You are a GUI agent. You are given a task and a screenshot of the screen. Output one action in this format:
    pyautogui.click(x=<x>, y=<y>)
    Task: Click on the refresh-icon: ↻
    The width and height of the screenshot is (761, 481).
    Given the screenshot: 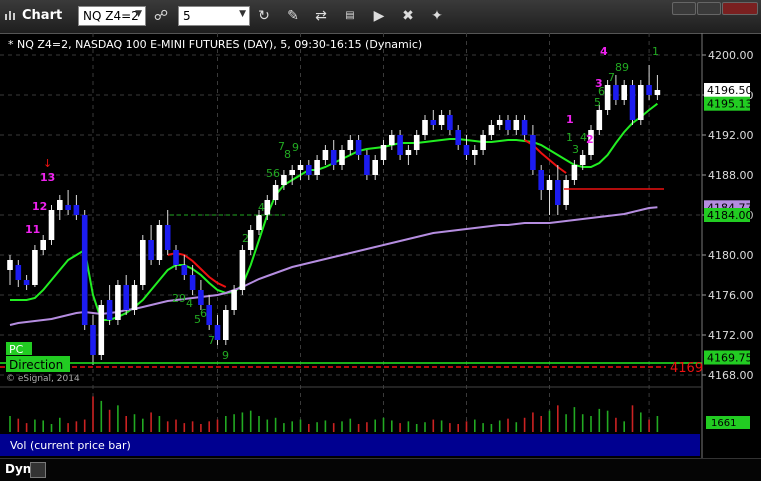 What is the action you would take?
    pyautogui.click(x=264, y=16)
    